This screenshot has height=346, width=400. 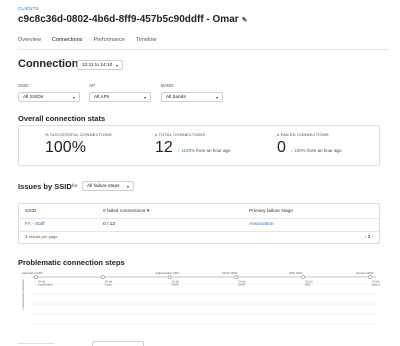 What do you see at coordinates (46, 285) in the screenshot?
I see `step-fail-label: 0 connections` at bounding box center [46, 285].